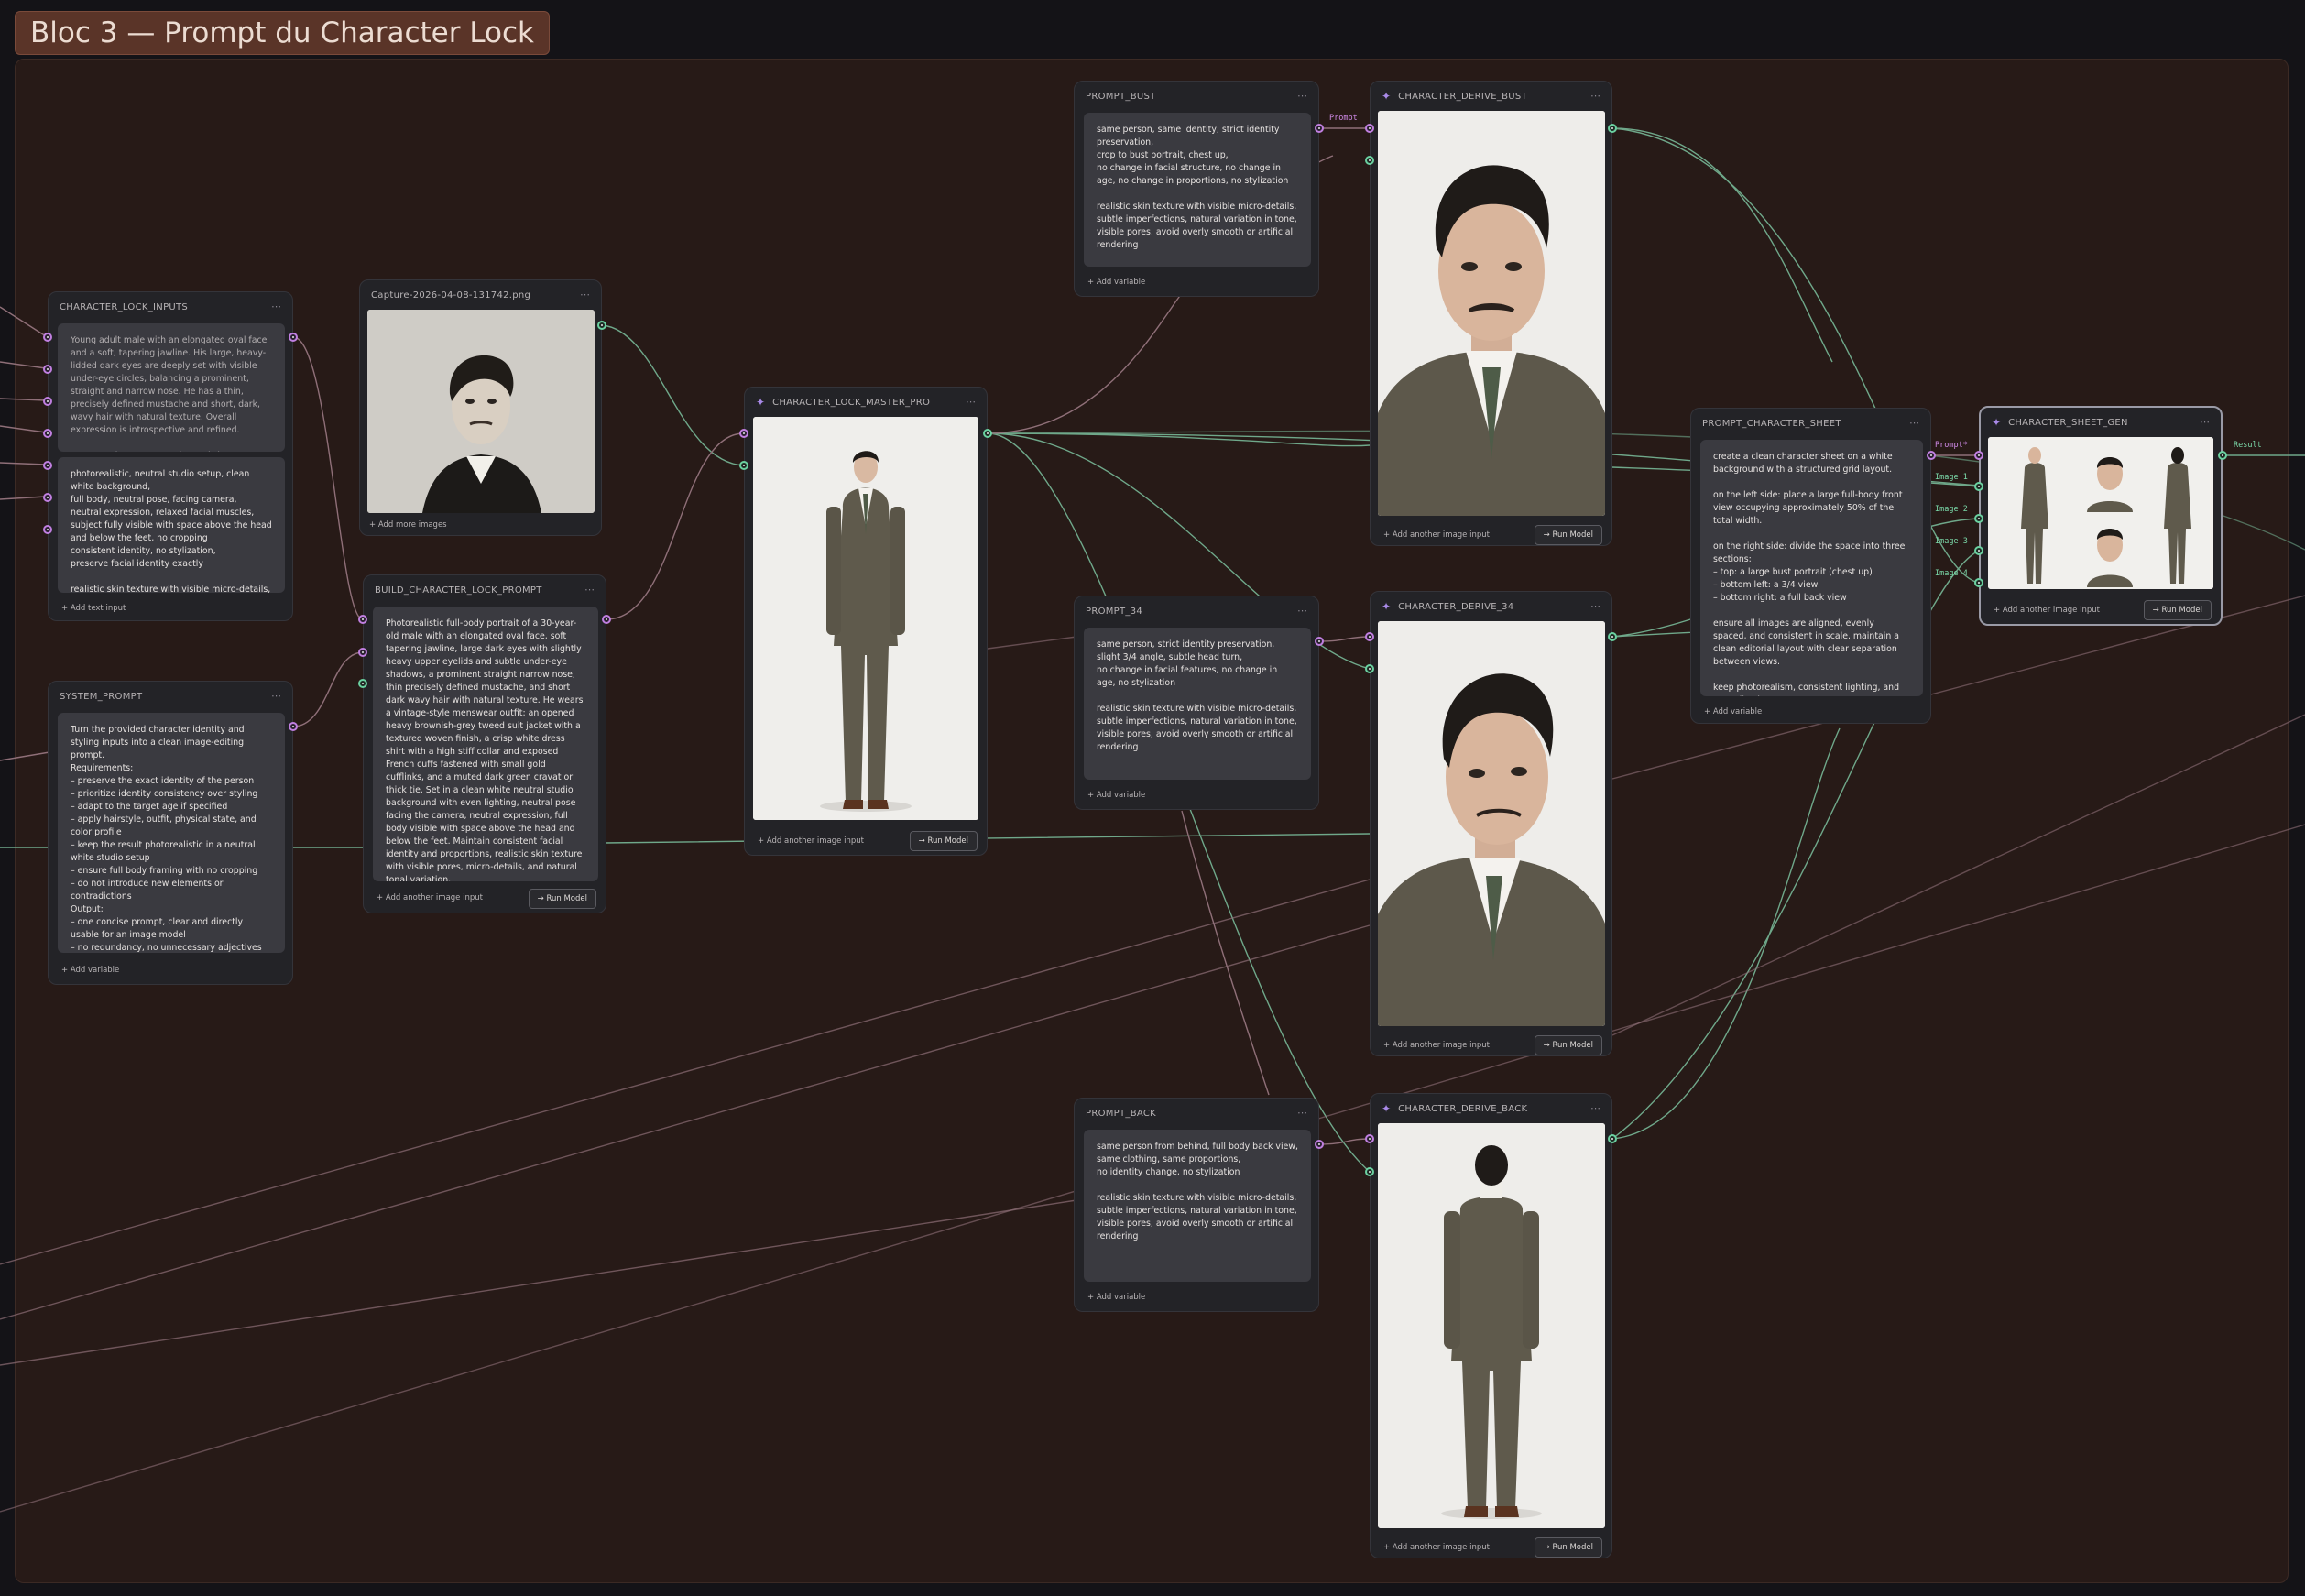 The height and width of the screenshot is (1596, 2305). I want to click on add-more-images-link: + Add more images, so click(408, 525).